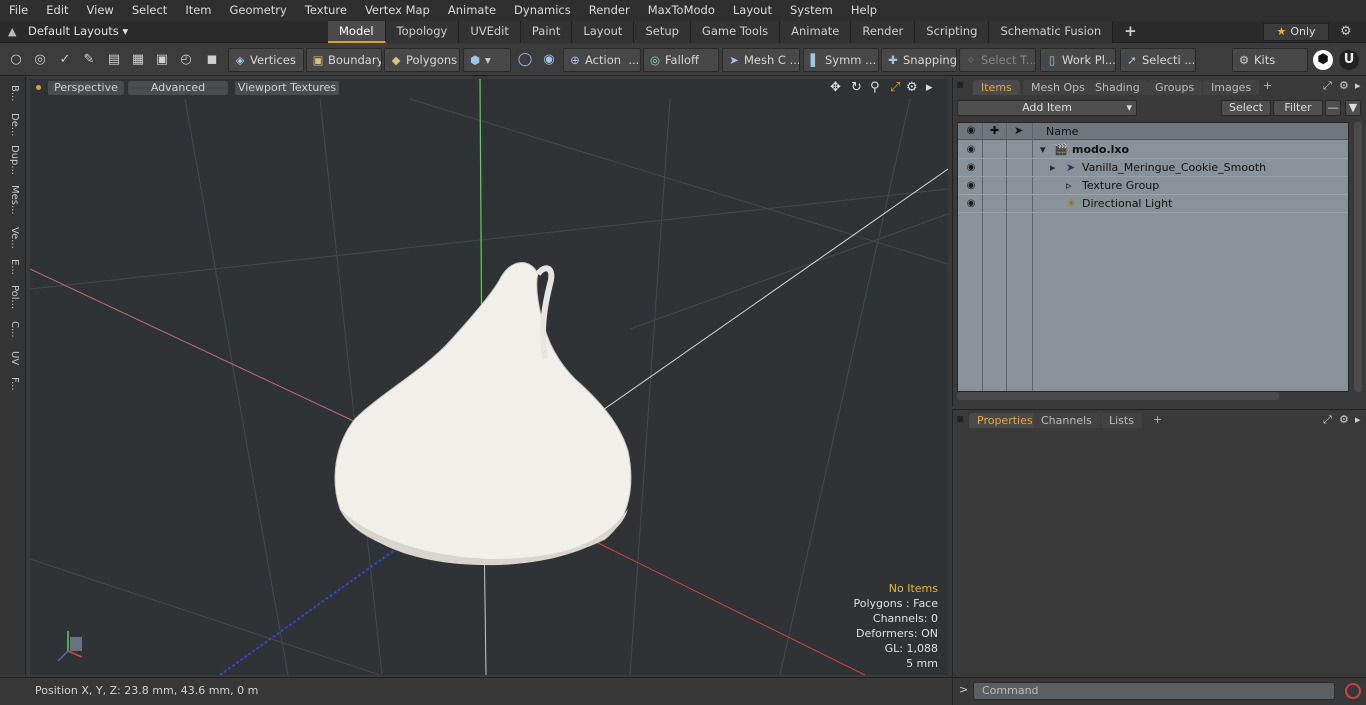  I want to click on viewport-textures-button: Viewport Textures, so click(287, 88).